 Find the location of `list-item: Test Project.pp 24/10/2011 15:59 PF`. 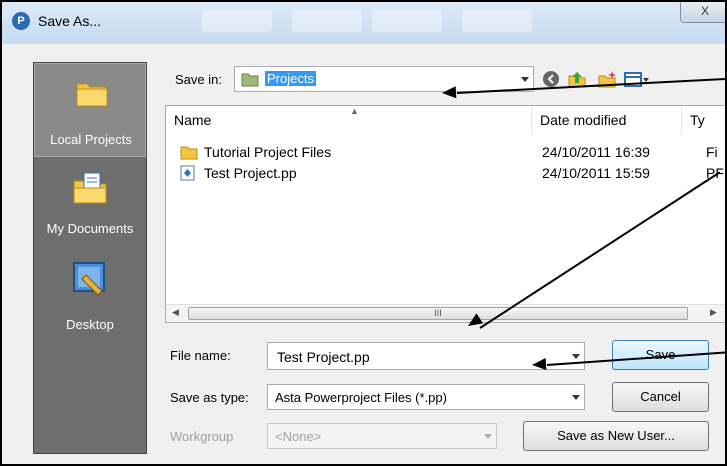

list-item: Test Project.pp 24/10/2011 15:59 PF is located at coordinates (445, 173).